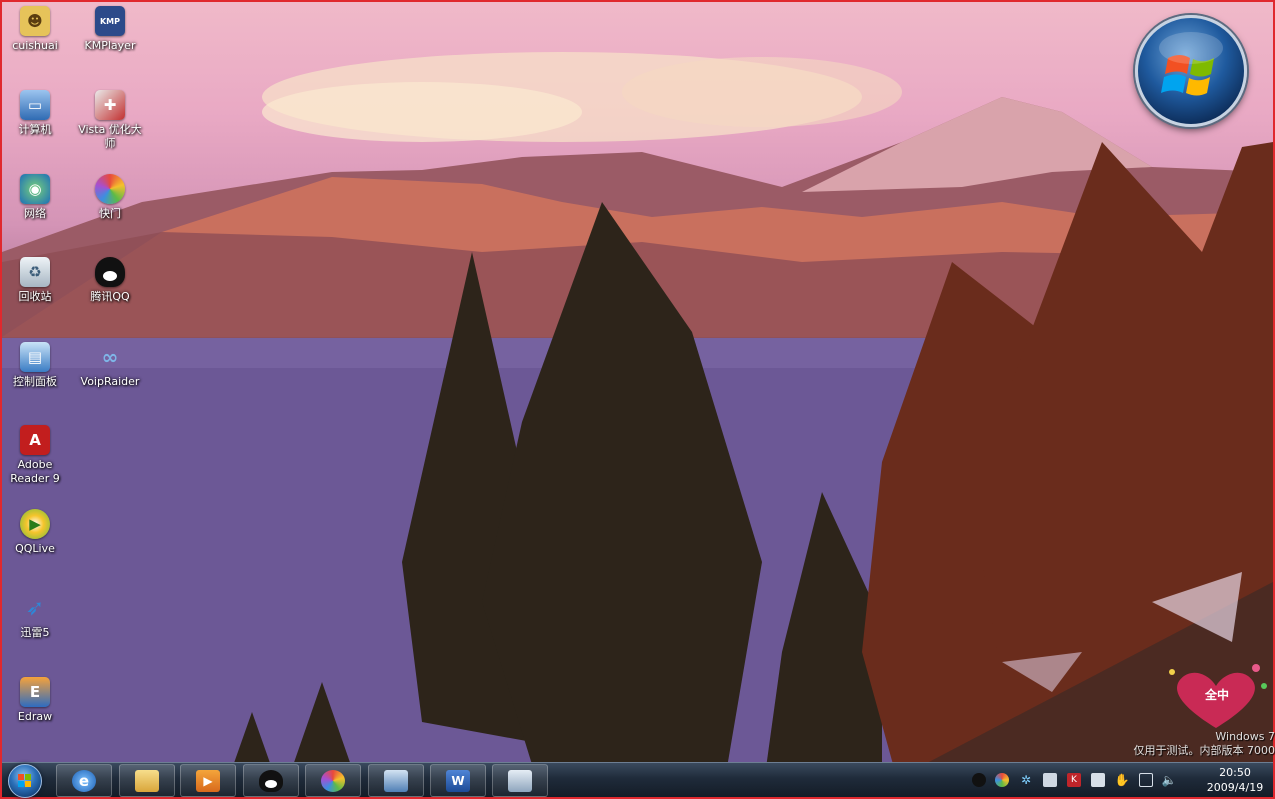 The width and height of the screenshot is (1275, 799). What do you see at coordinates (35, 440) in the screenshot?
I see `adobe-reader-icon: A` at bounding box center [35, 440].